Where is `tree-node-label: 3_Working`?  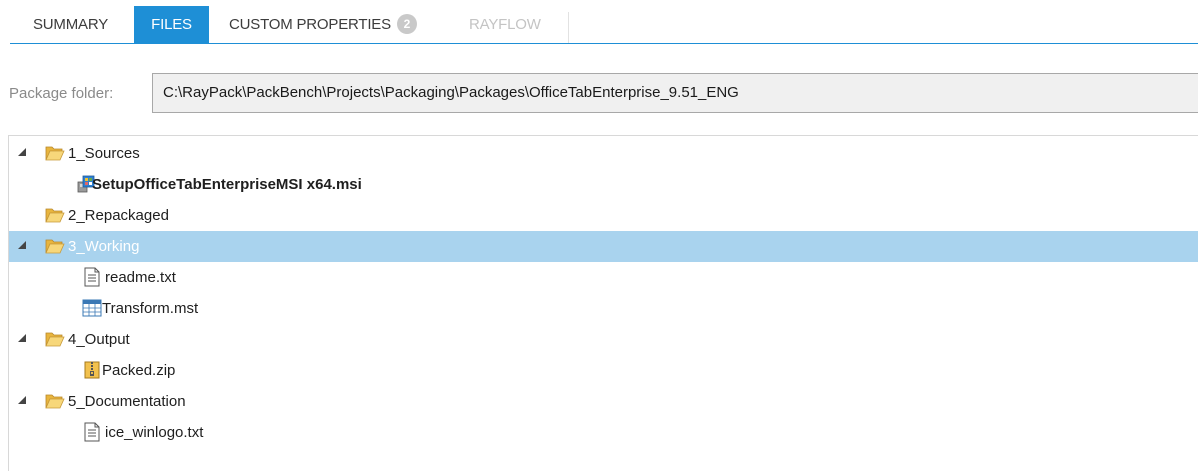 tree-node-label: 3_Working is located at coordinates (104, 246).